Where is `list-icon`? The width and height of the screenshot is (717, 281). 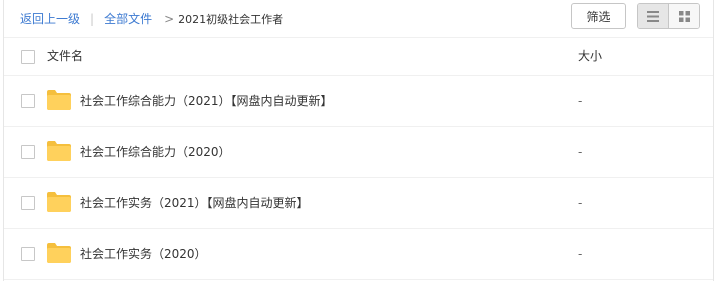
list-icon is located at coordinates (653, 16).